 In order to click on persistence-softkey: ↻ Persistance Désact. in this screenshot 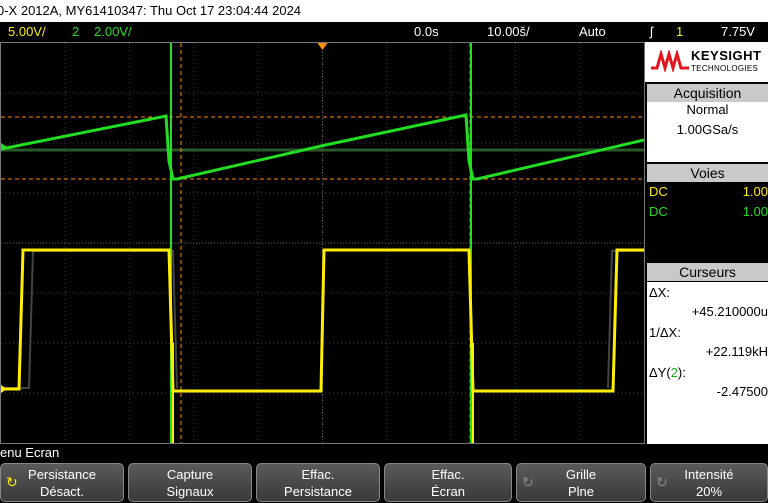, I will do `click(62, 482)`.